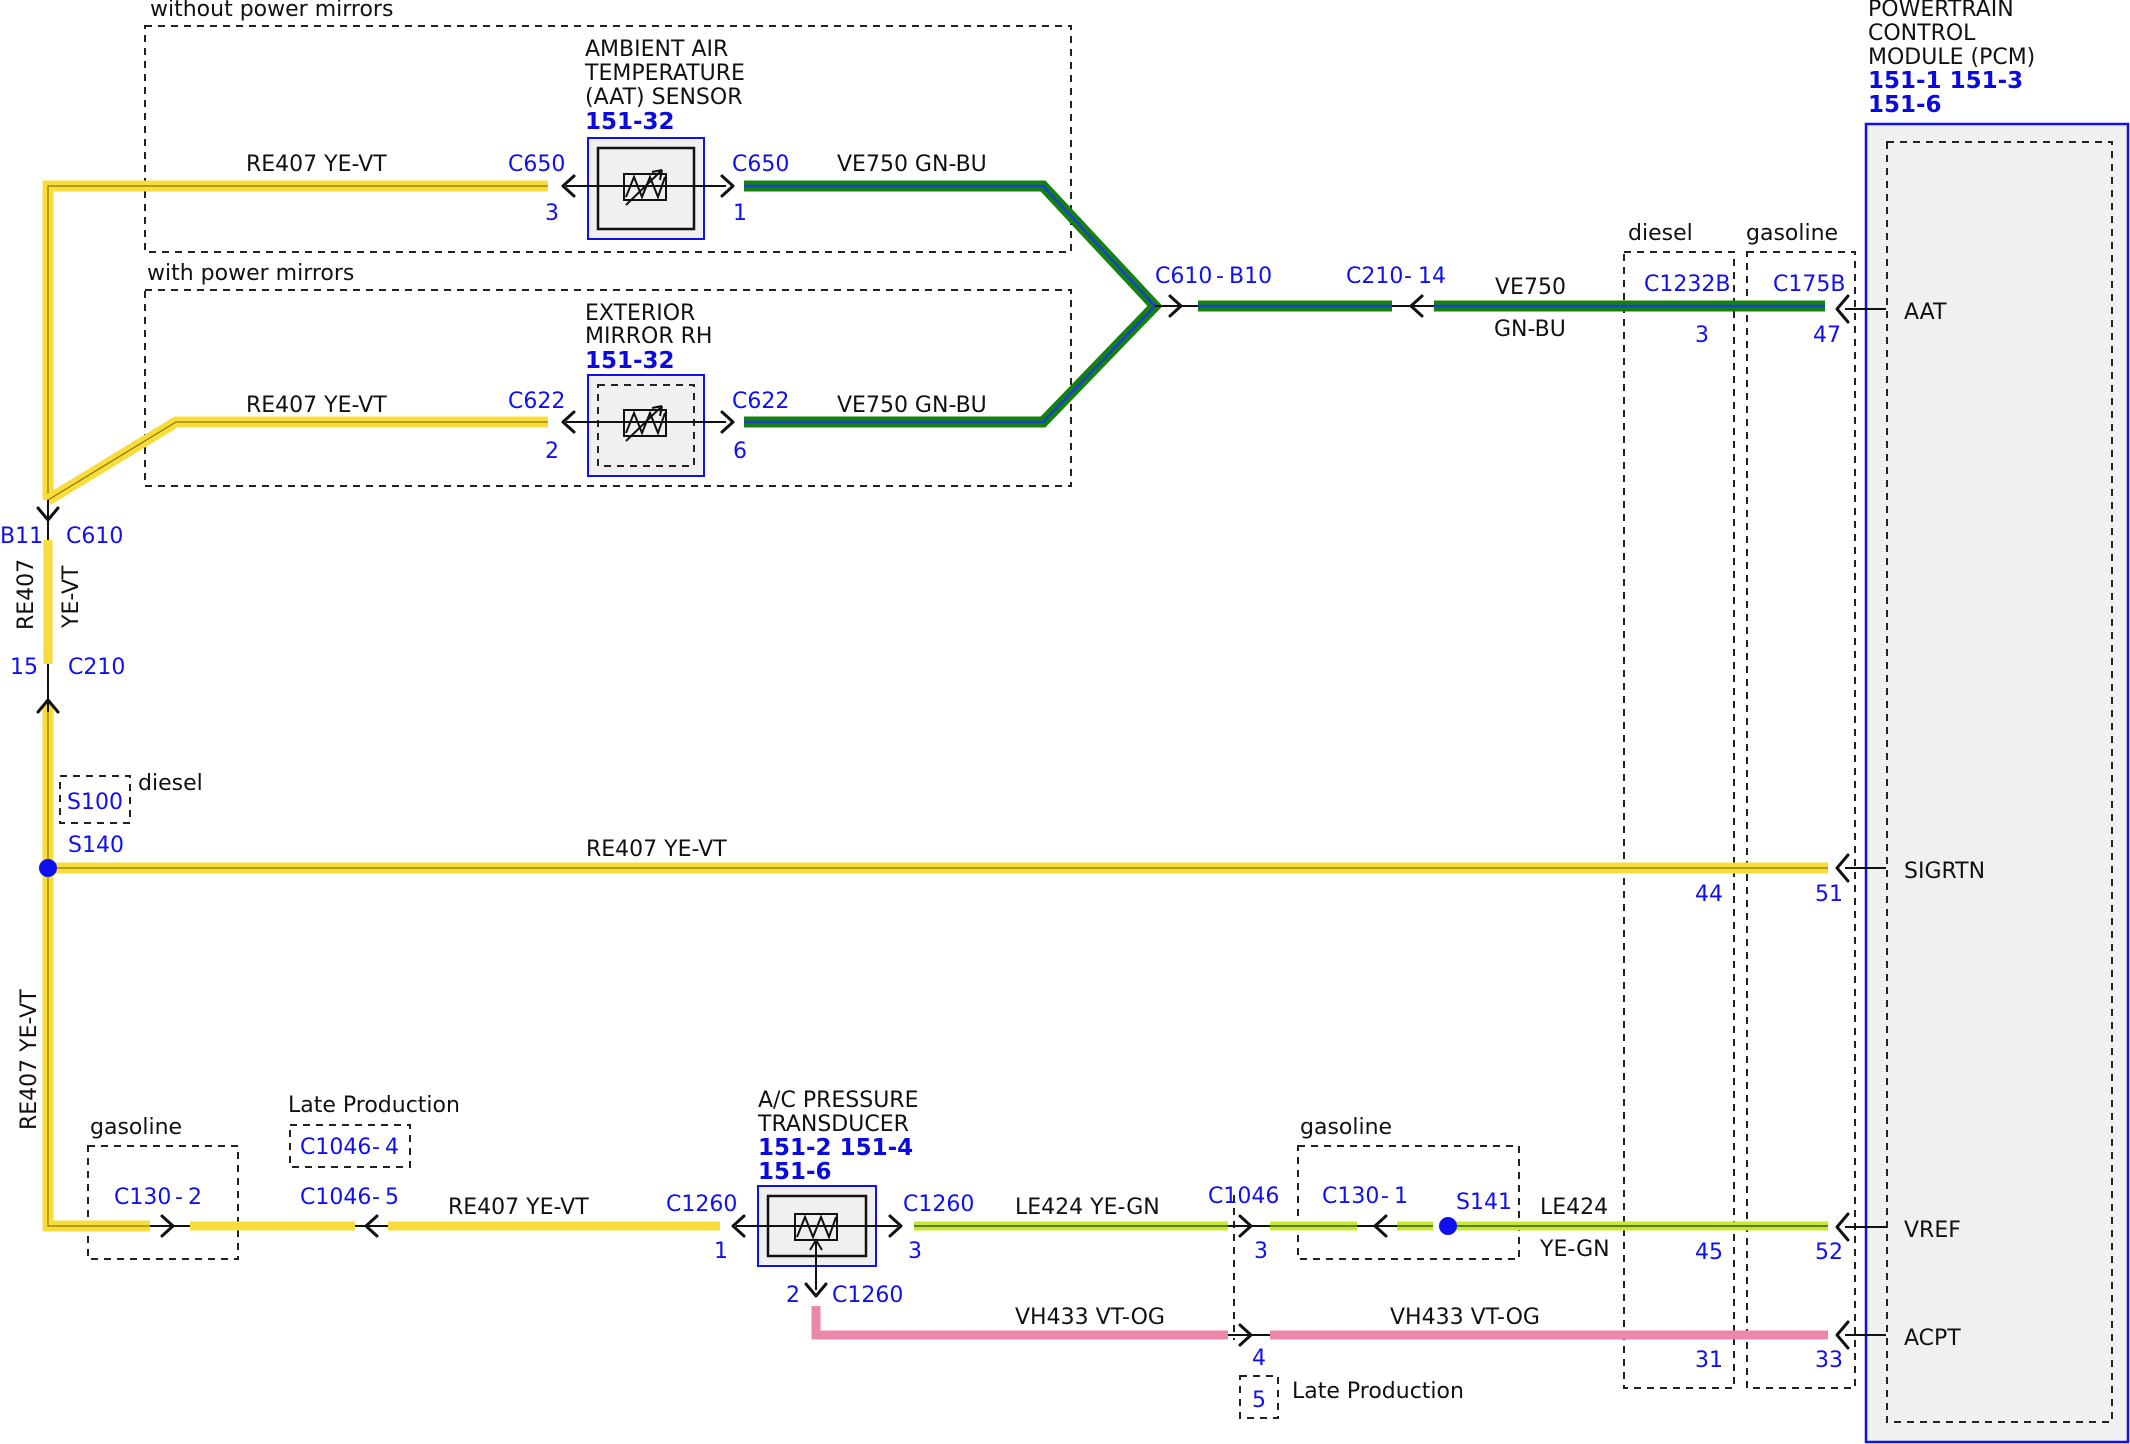  Describe the element at coordinates (316, 164) in the screenshot. I see `wire-label-re407-top: RE407 YE-VT` at that location.